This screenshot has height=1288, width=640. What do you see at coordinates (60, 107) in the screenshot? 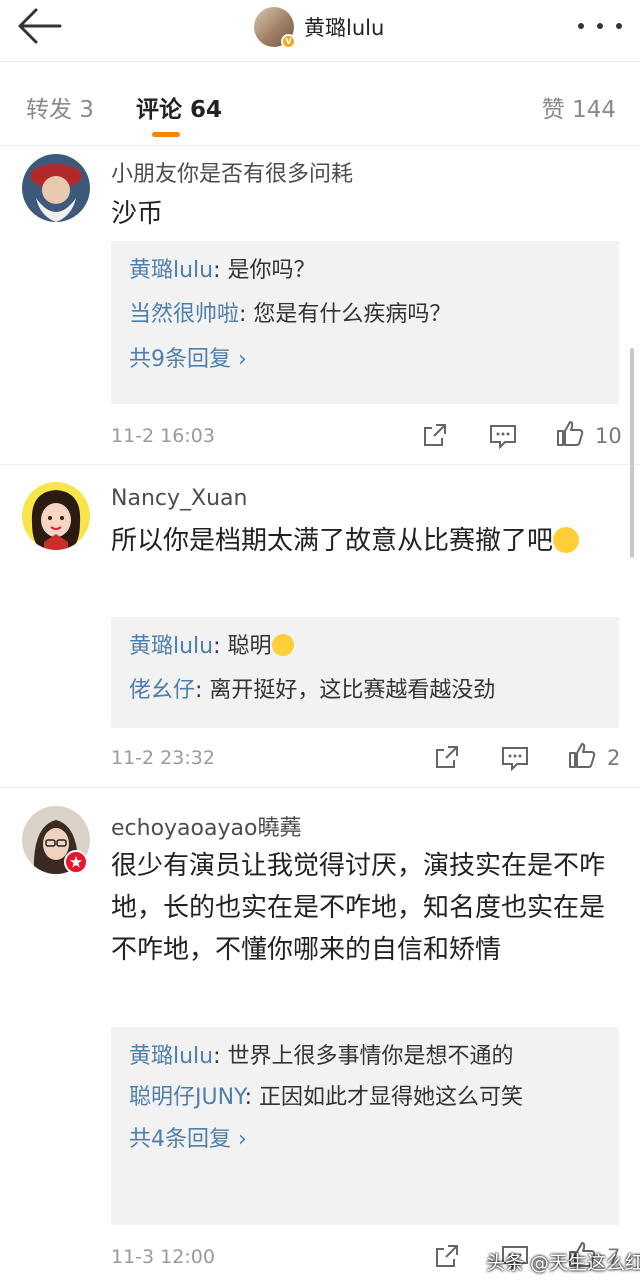
I see `tab-repost: 转发 3` at bounding box center [60, 107].